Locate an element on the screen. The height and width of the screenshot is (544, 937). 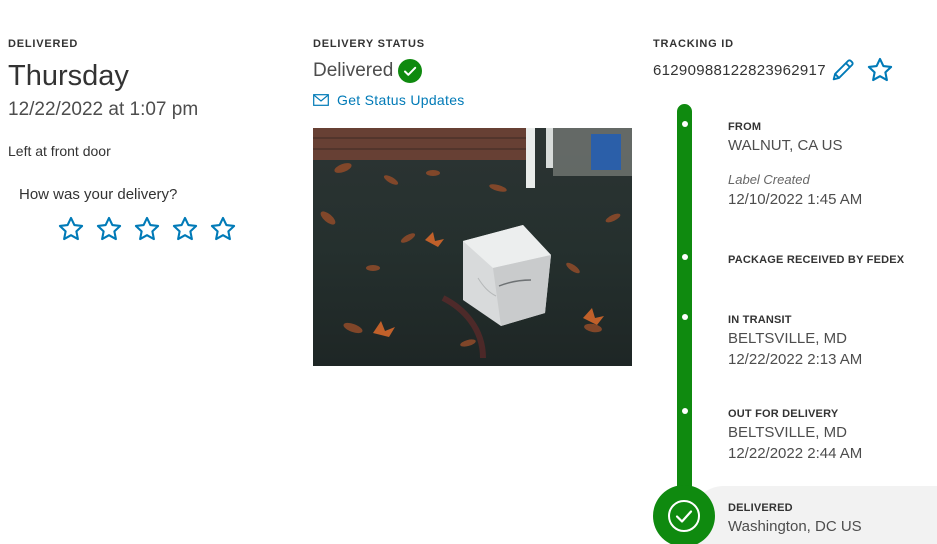
tracking-column: TRACKING ID 612909881228239629​17 is located at coordinates (795, 61).